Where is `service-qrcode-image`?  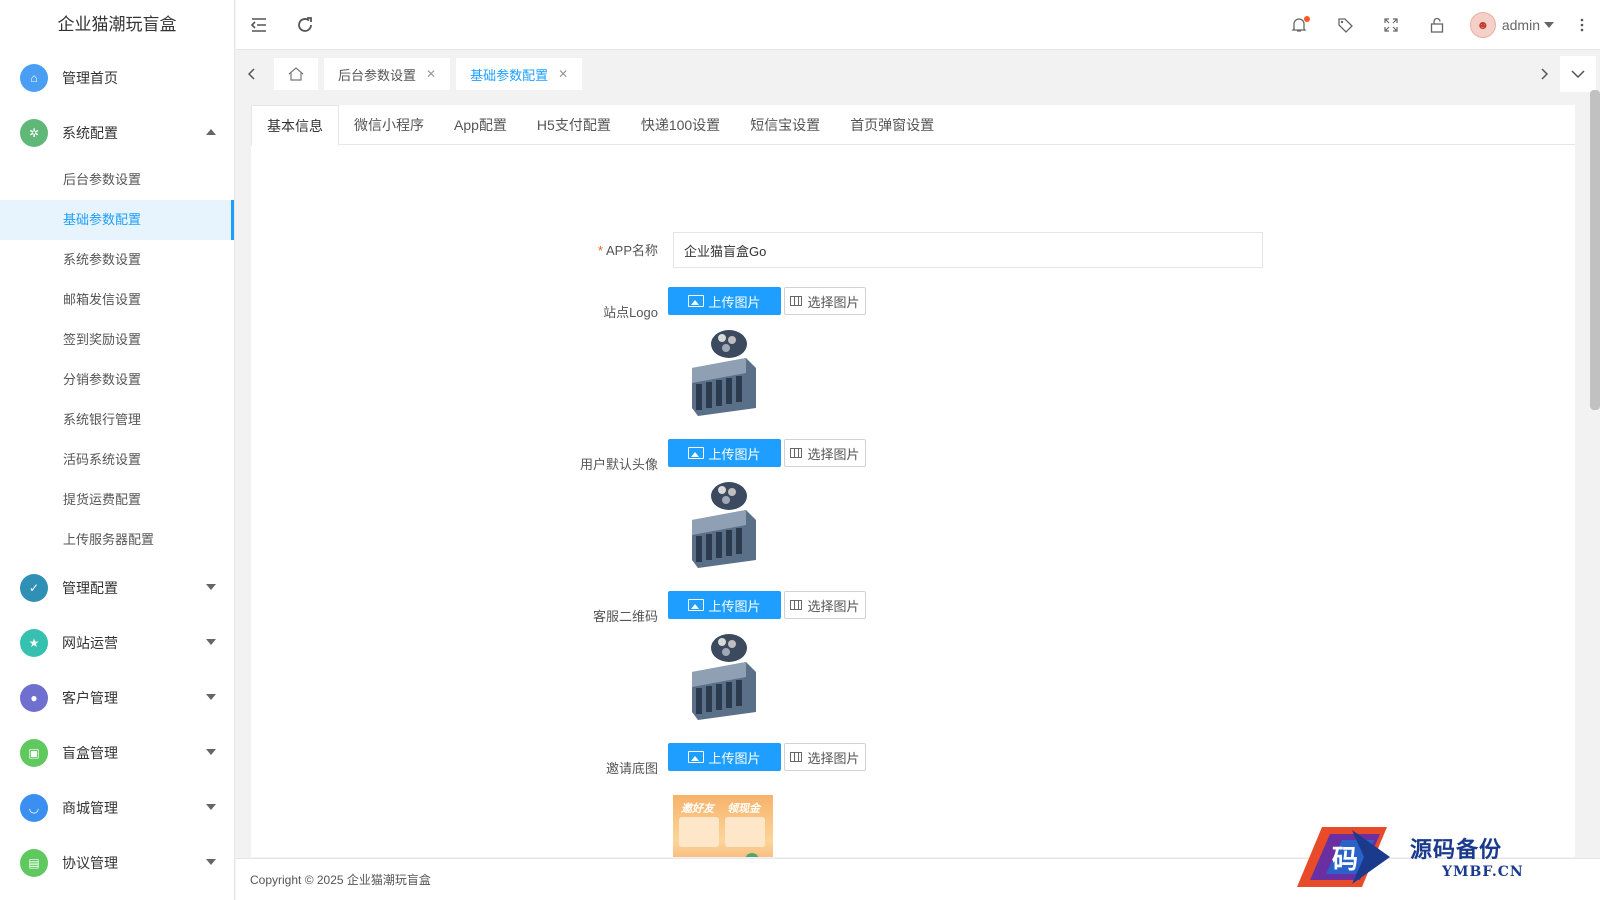 service-qrcode-image is located at coordinates (724, 677).